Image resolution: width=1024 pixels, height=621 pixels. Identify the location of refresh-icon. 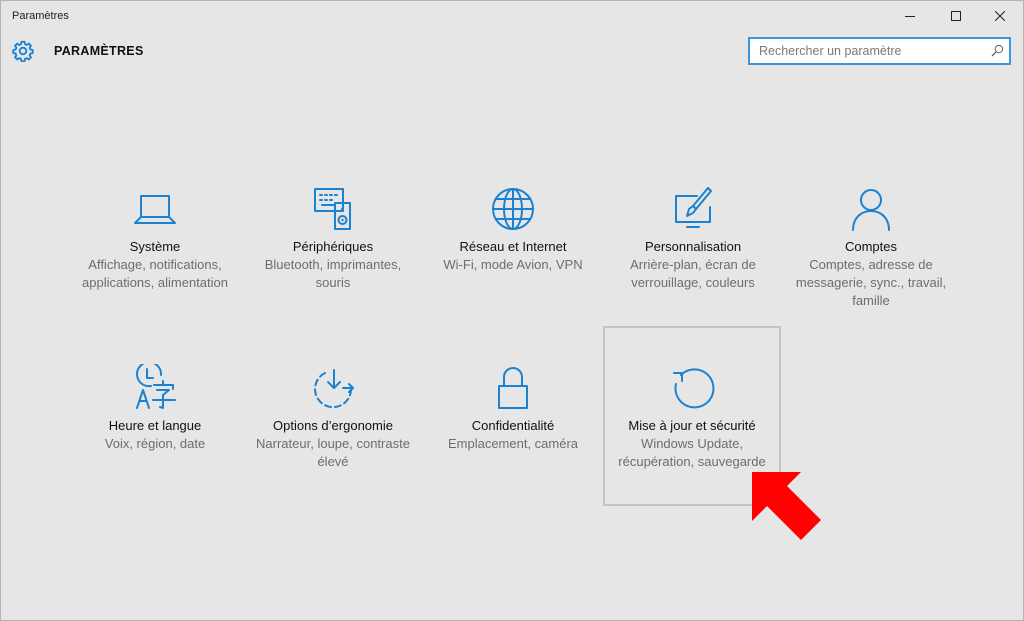
(694, 388).